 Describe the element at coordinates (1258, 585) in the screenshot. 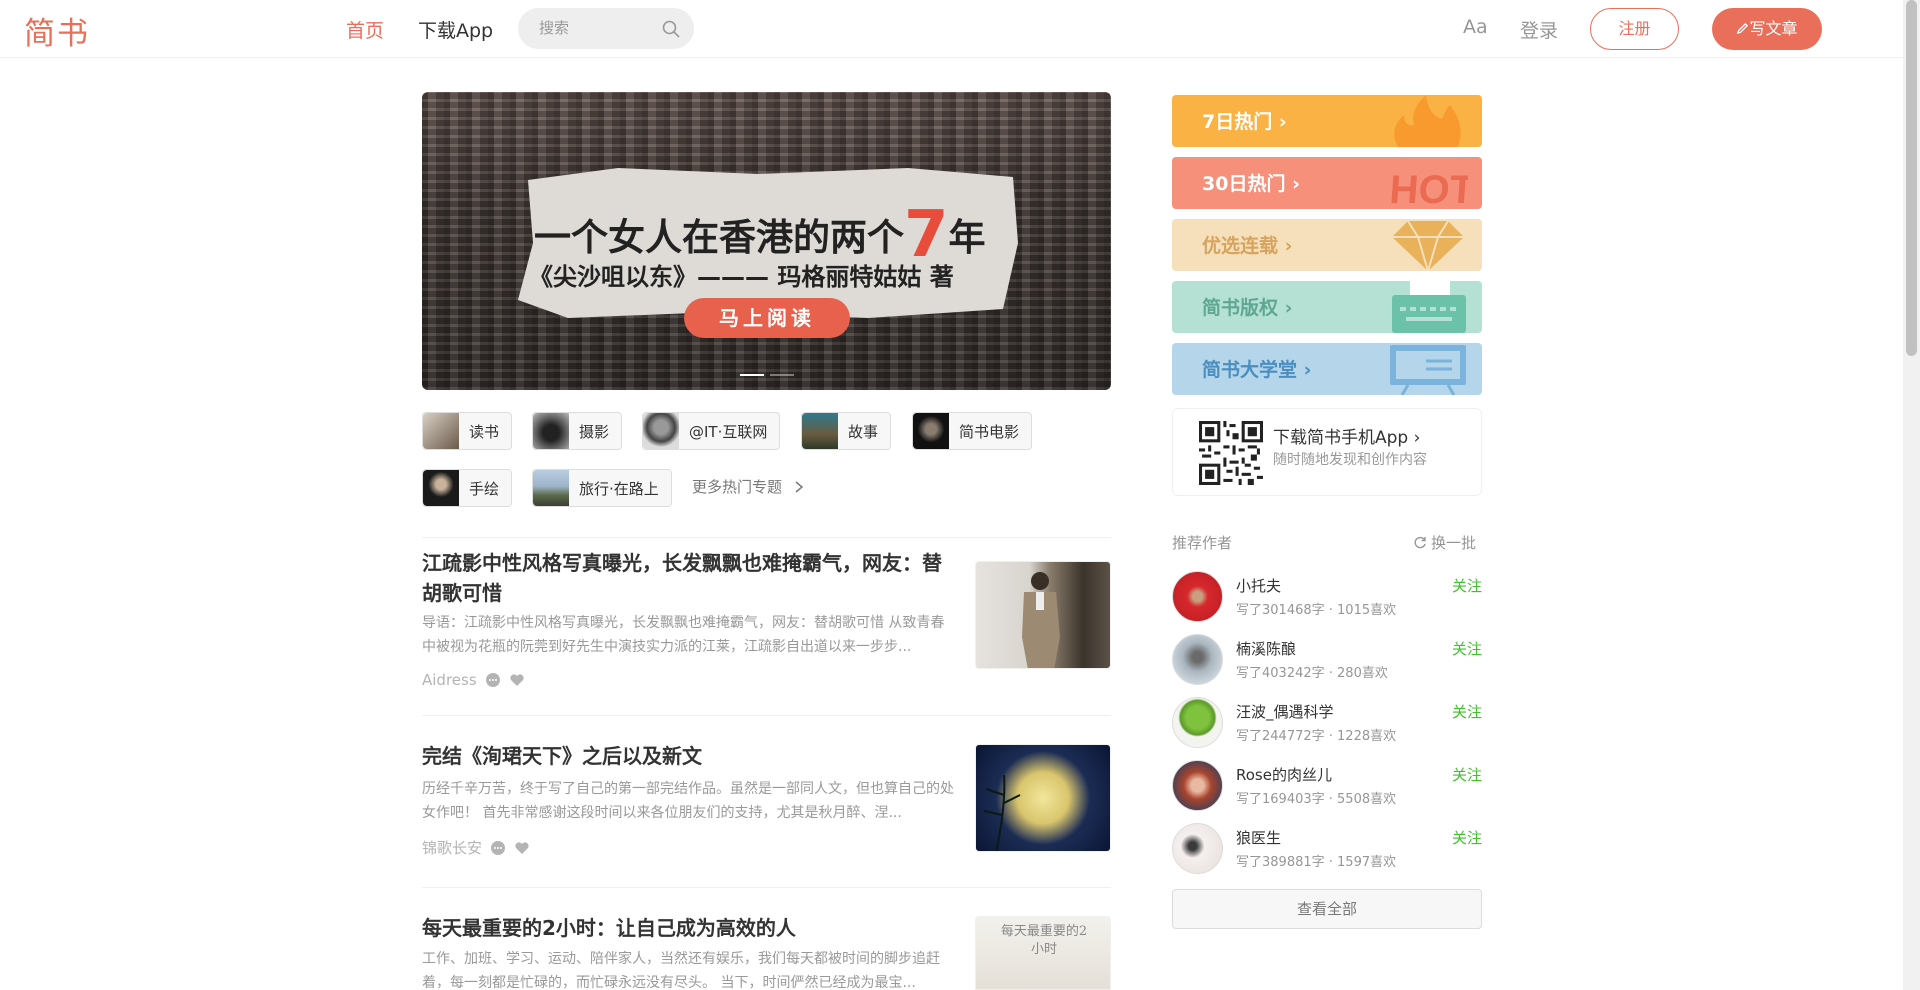

I see `author-name: 小托夫` at that location.